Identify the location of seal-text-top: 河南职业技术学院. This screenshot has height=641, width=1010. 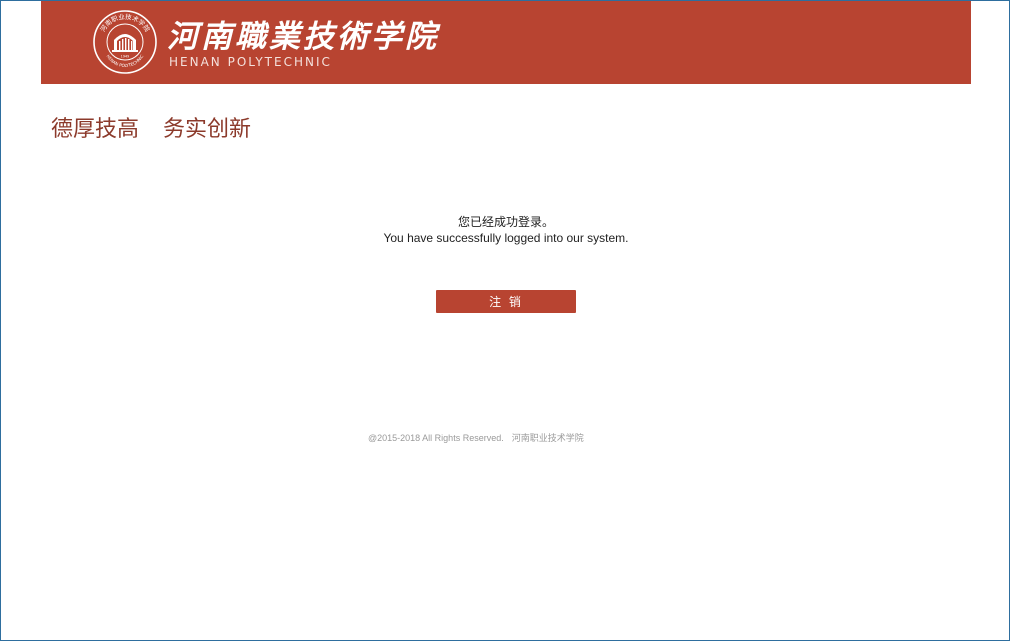
(125, 23).